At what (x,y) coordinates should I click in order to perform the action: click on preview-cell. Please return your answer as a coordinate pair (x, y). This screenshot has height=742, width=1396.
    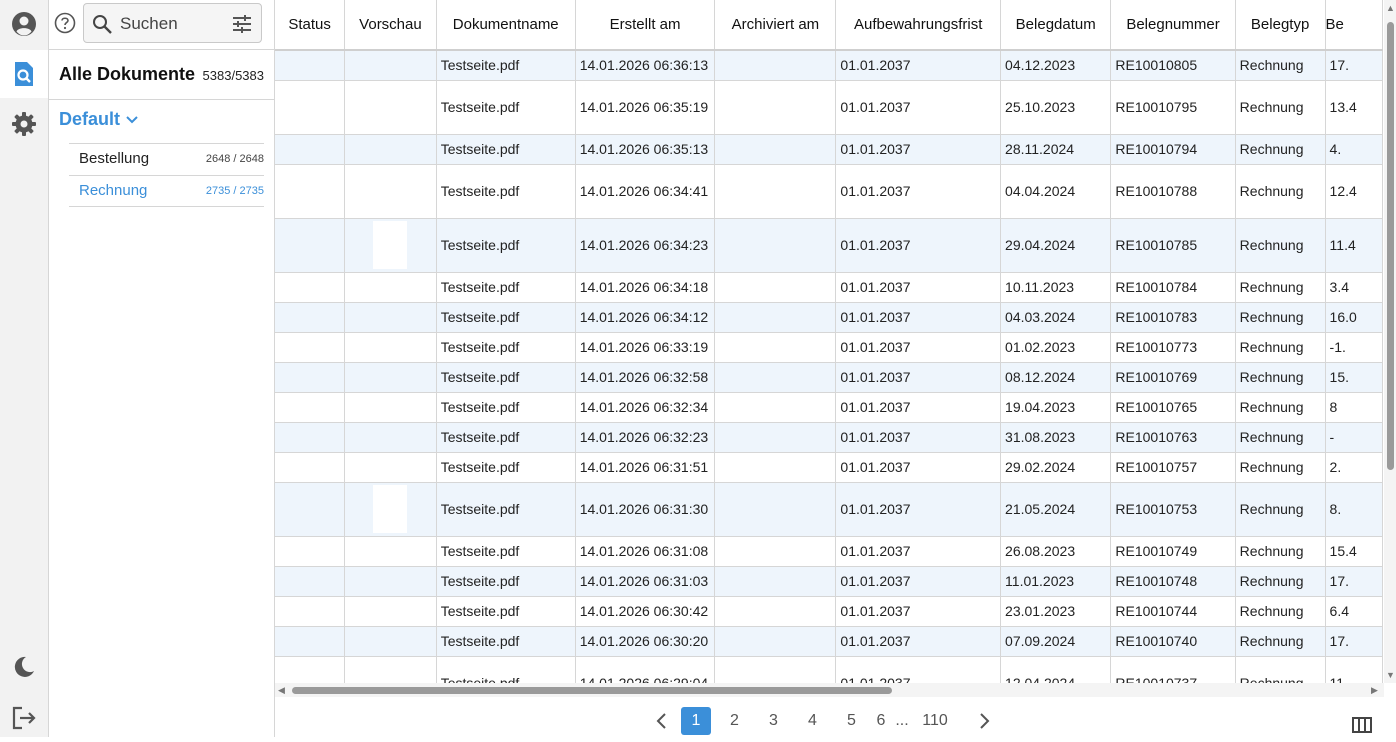
    Looking at the image, I should click on (390, 287).